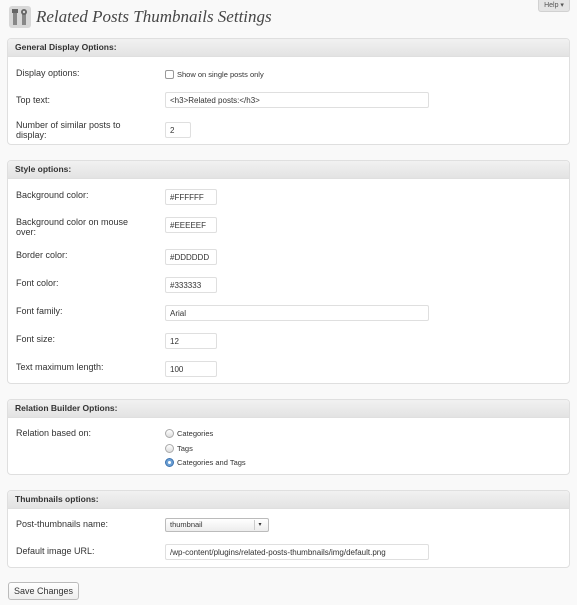 The image size is (577, 605). Describe the element at coordinates (44, 591) in the screenshot. I see `save-changes-button: Save Changes` at that location.